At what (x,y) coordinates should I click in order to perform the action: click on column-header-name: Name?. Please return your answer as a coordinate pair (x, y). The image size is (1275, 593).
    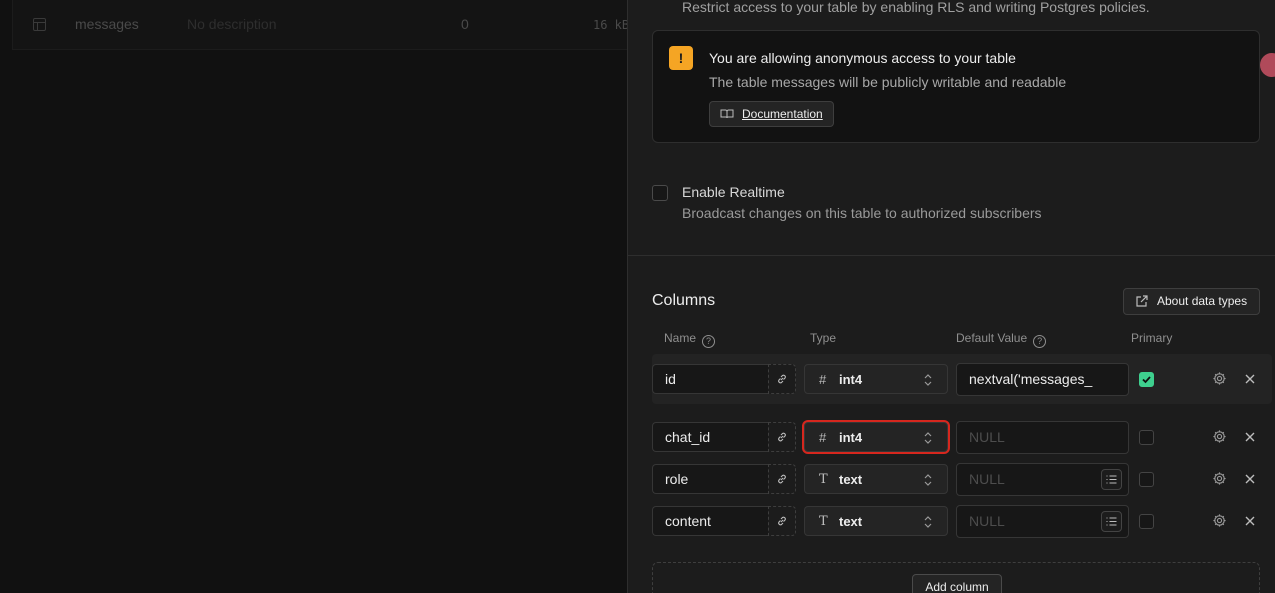
    Looking at the image, I should click on (690, 339).